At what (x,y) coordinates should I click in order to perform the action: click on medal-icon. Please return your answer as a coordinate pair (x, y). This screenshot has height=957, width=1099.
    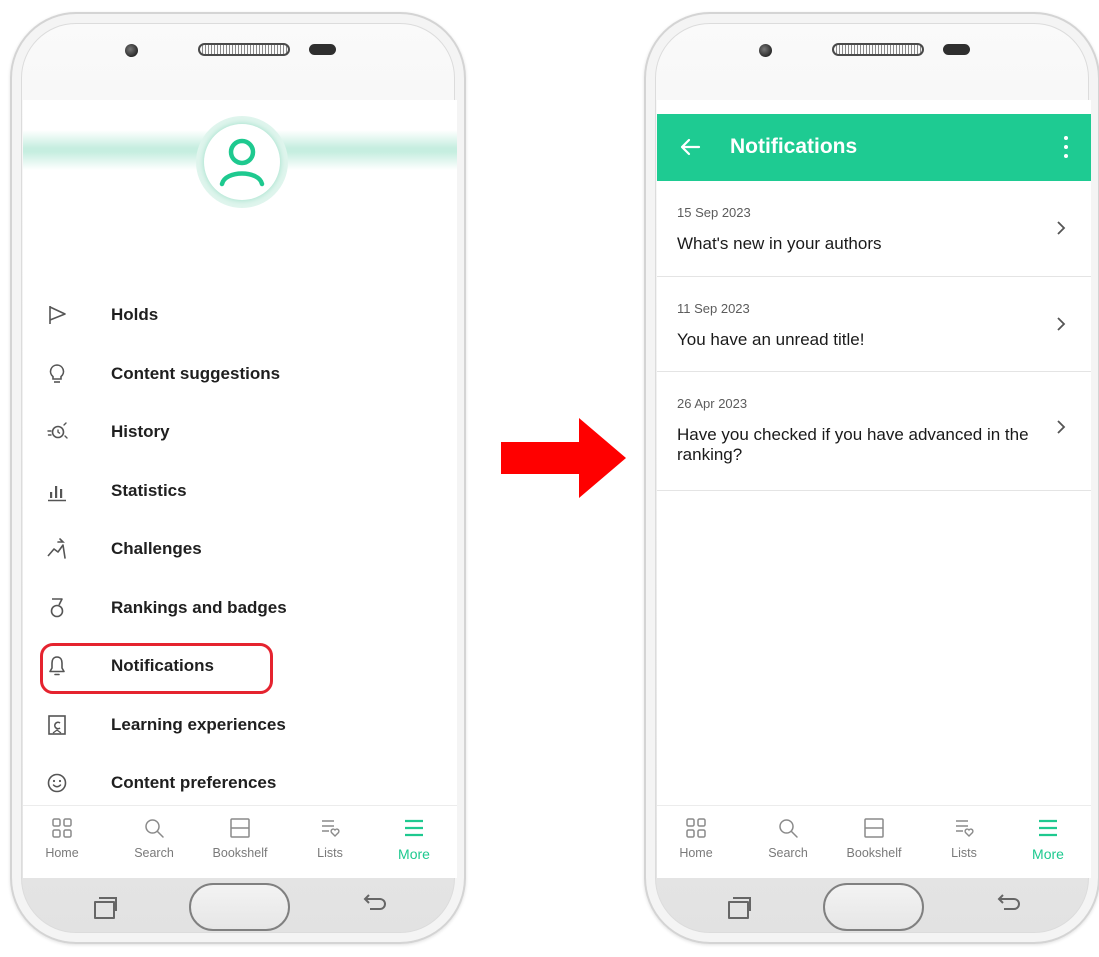
    Looking at the image, I should click on (57, 607).